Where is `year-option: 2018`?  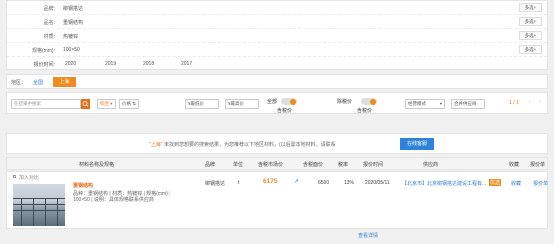
year-option: 2018 is located at coordinates (148, 64).